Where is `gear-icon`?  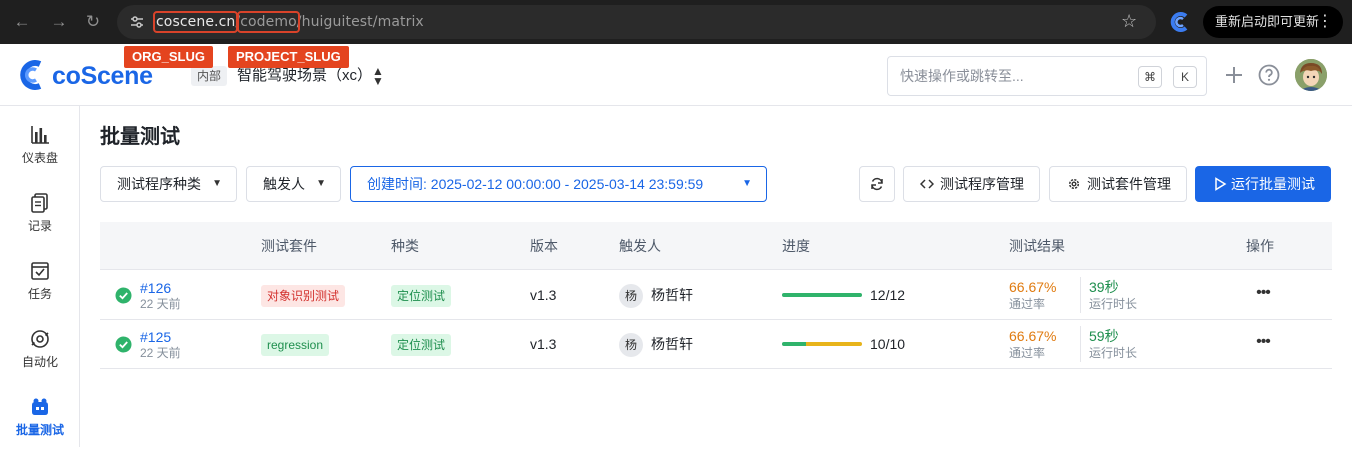 gear-icon is located at coordinates (1074, 184).